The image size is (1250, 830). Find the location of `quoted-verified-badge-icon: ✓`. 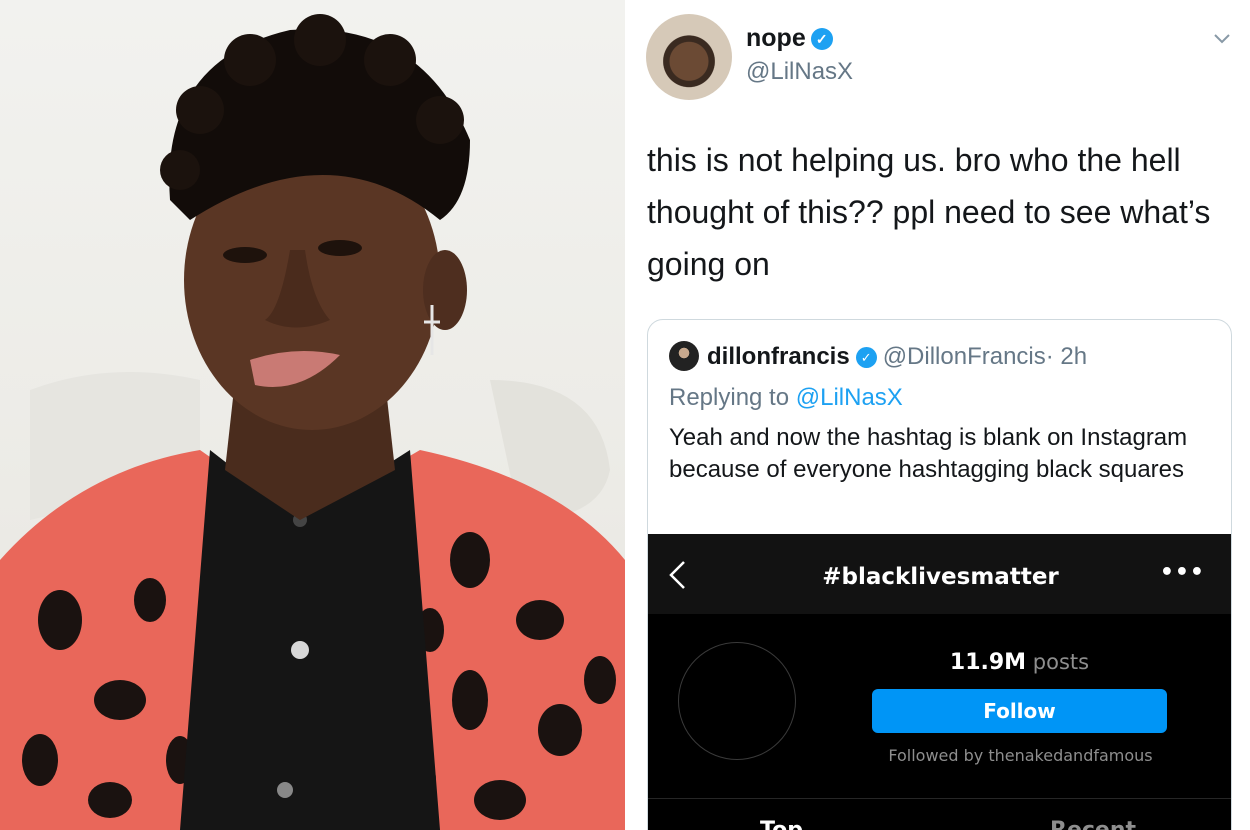

quoted-verified-badge-icon: ✓ is located at coordinates (866, 357).